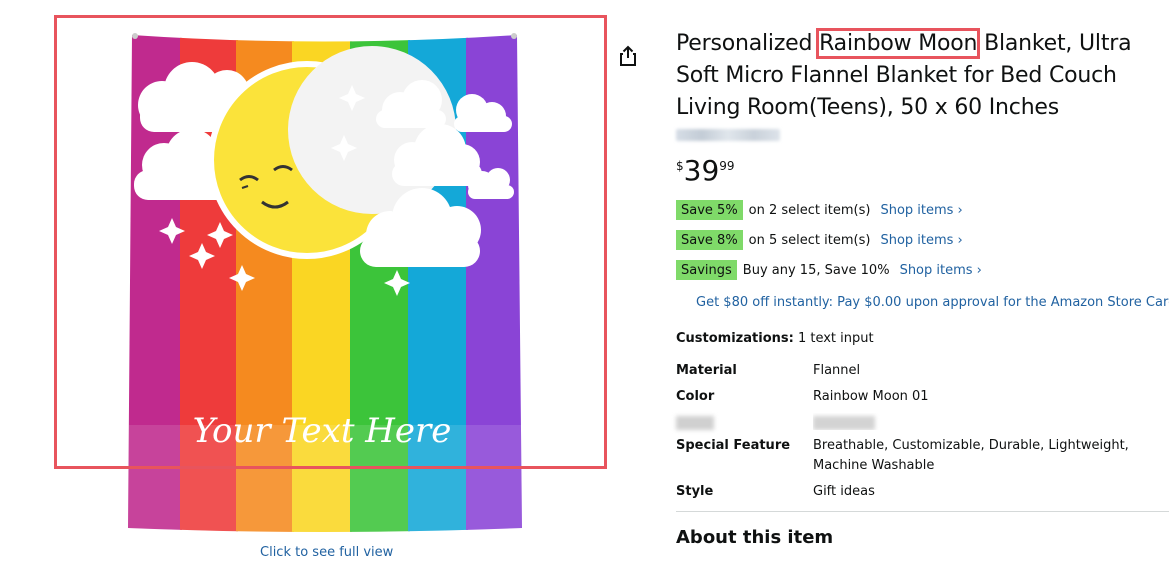 Image resolution: width=1169 pixels, height=563 pixels. I want to click on price-fraction: 99, so click(727, 166).